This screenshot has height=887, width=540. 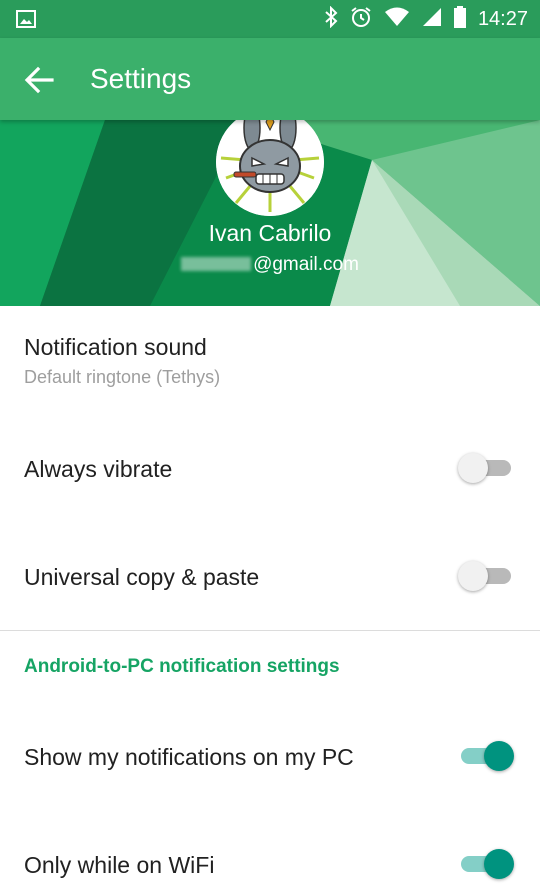 What do you see at coordinates (270, 856) in the screenshot?
I see `only-wifi-row: Only while on WiFi` at bounding box center [270, 856].